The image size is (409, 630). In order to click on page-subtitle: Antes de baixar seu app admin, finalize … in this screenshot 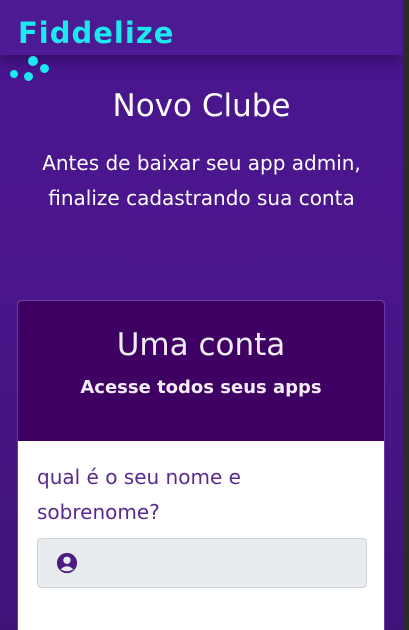, I will do `click(201, 180)`.